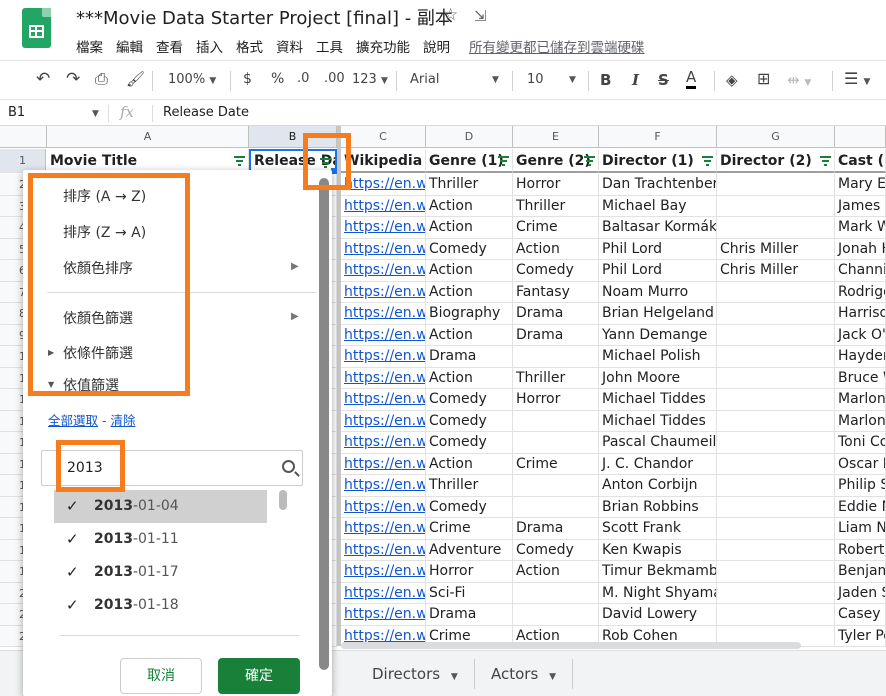  Describe the element at coordinates (469, 550) in the screenshot. I see `table-cell: Adventure` at that location.